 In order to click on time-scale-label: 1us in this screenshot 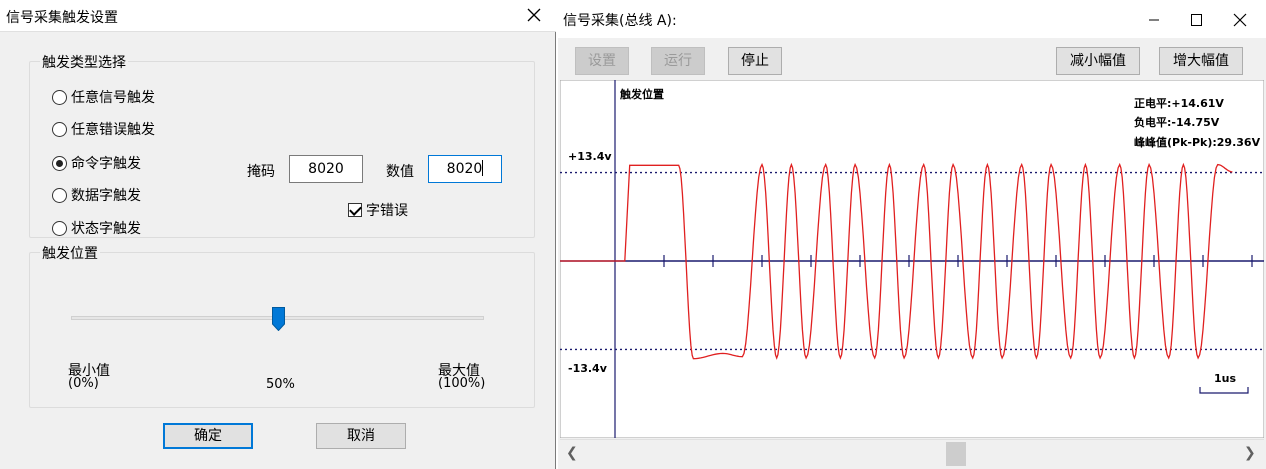, I will do `click(1225, 378)`.